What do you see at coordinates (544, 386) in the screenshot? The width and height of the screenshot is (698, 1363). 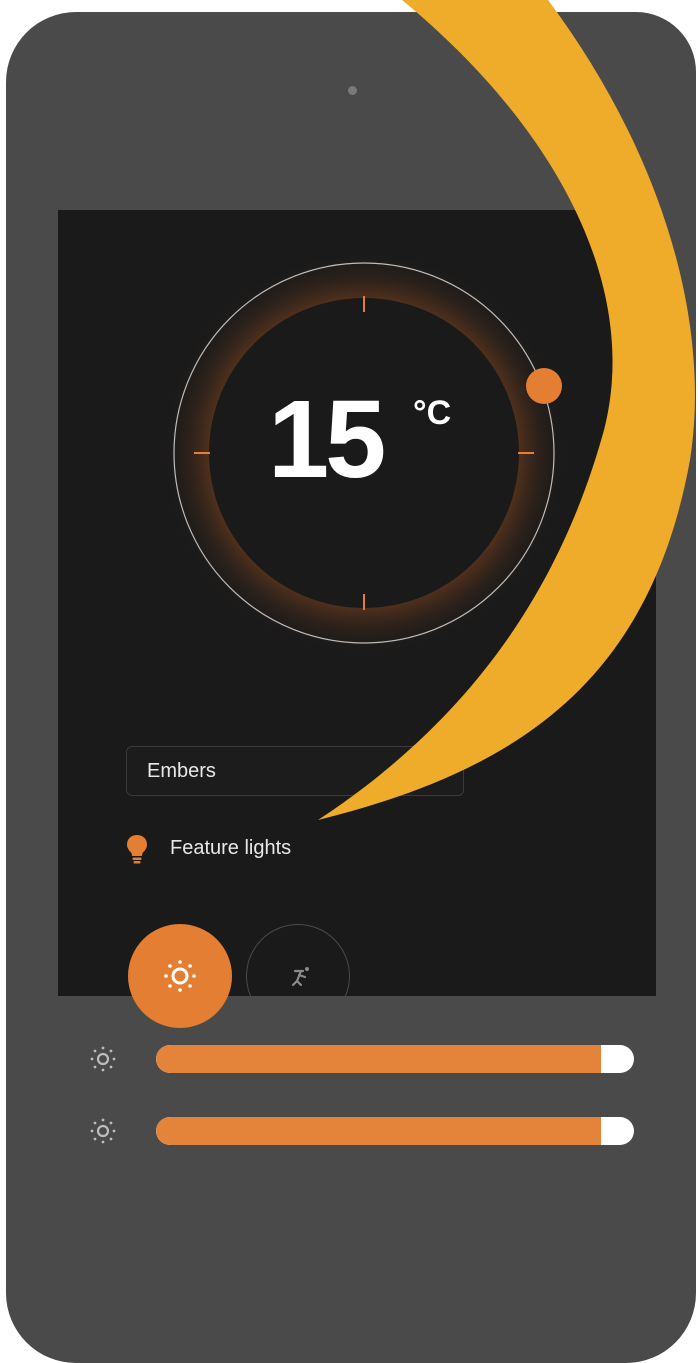 I see `dial-handle` at bounding box center [544, 386].